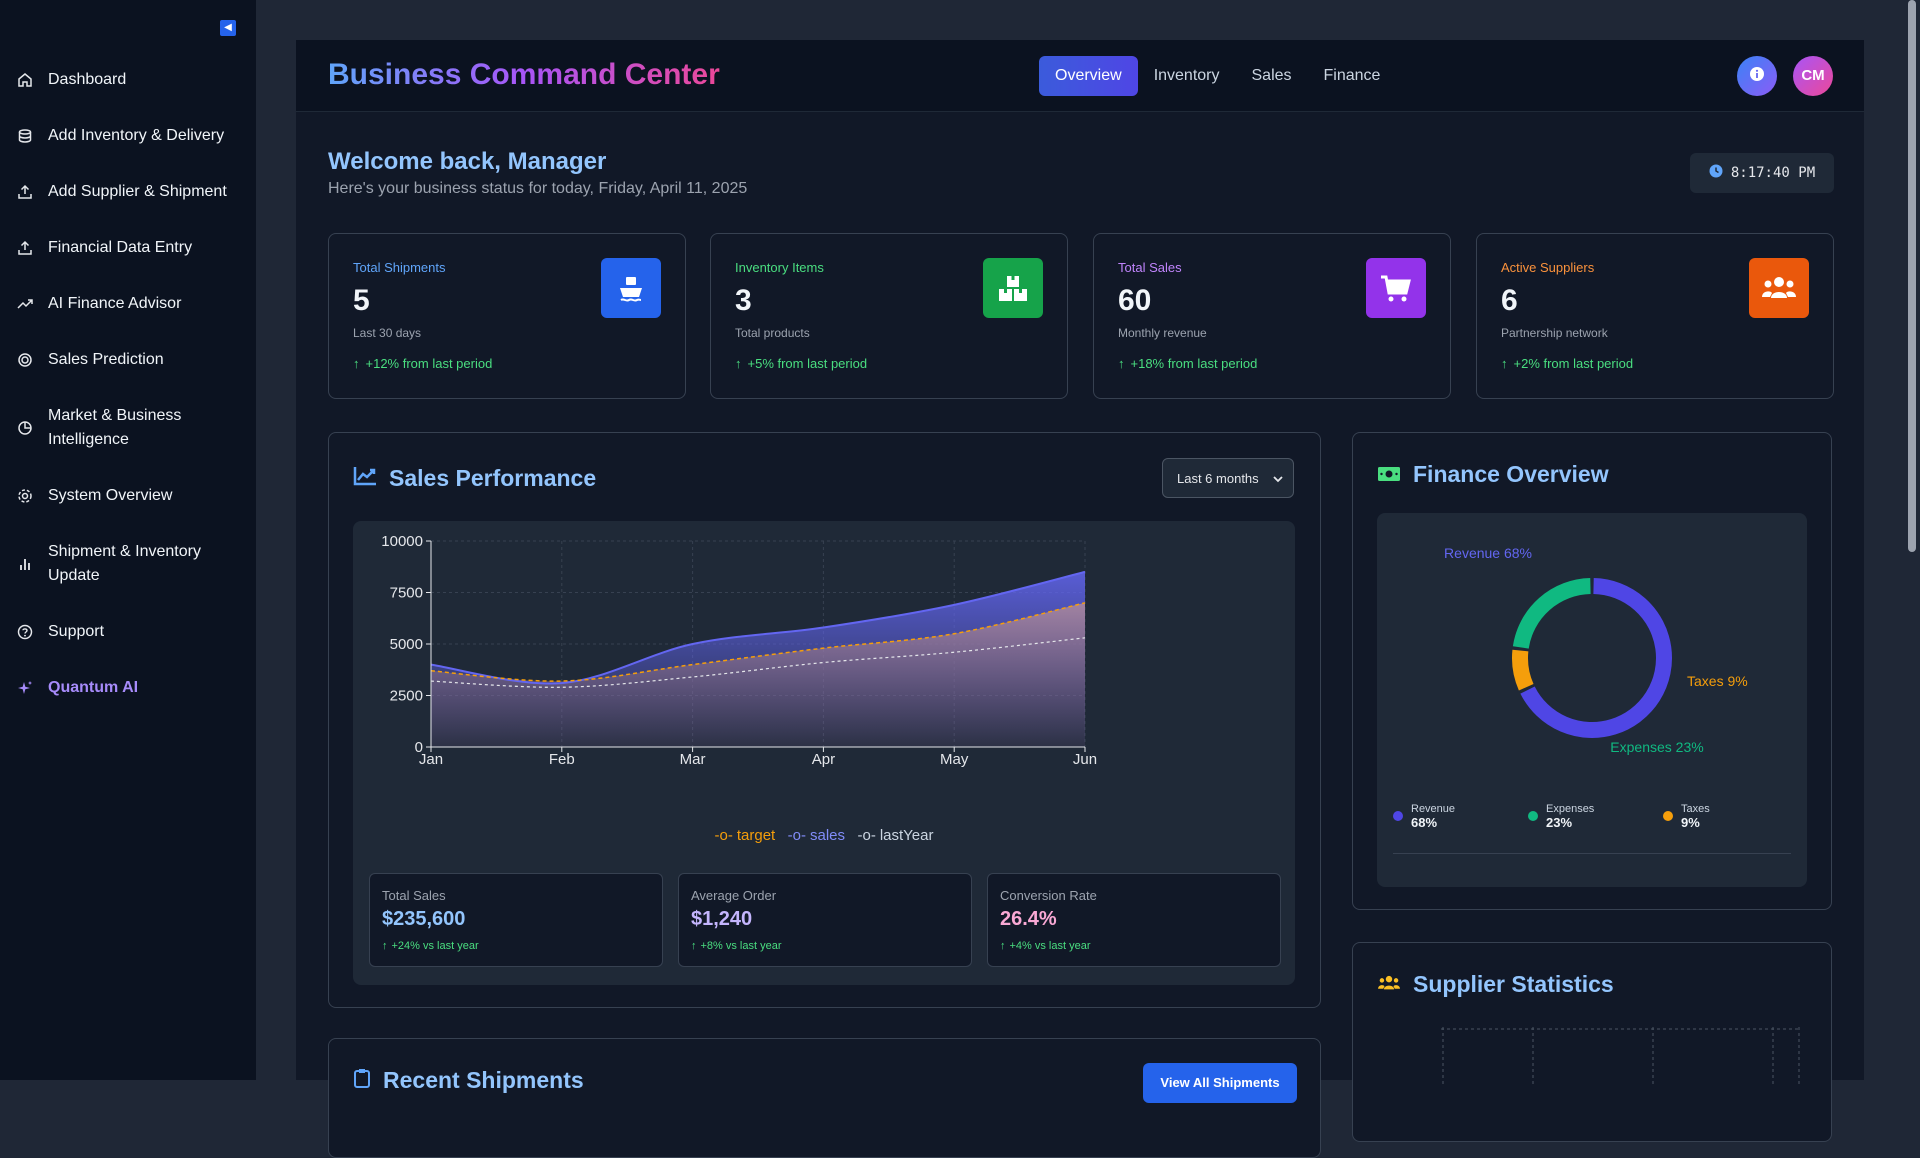  I want to click on metric-label: Conversion Rate, so click(1048, 895).